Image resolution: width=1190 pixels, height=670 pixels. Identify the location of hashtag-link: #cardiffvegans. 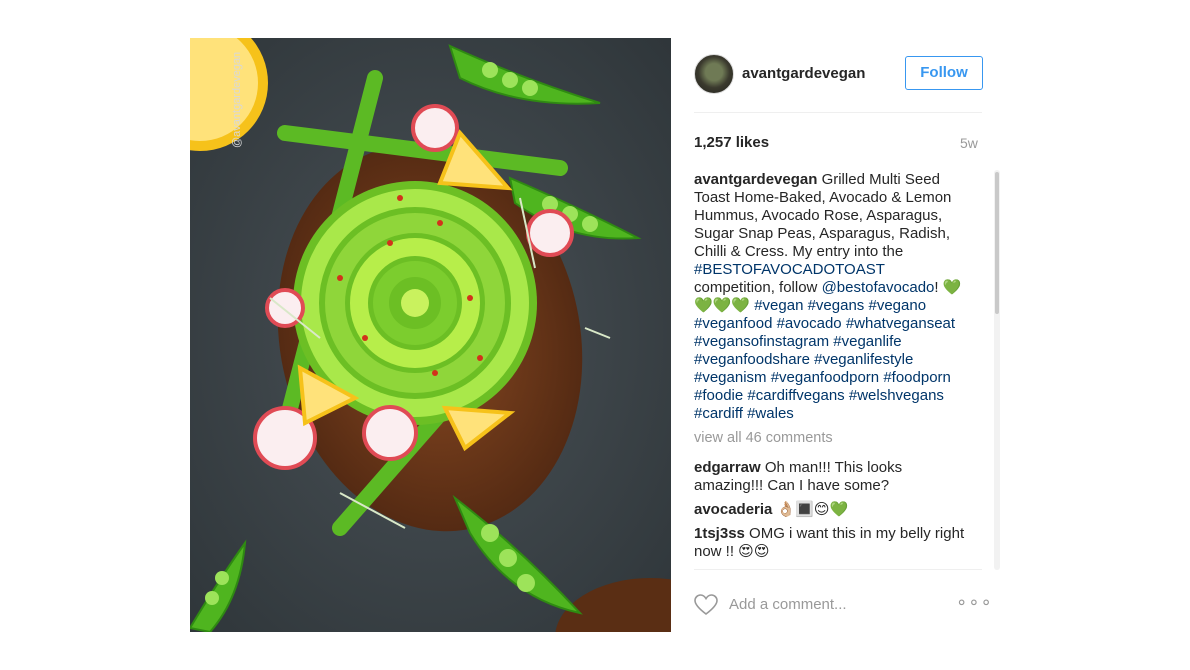
(795, 395).